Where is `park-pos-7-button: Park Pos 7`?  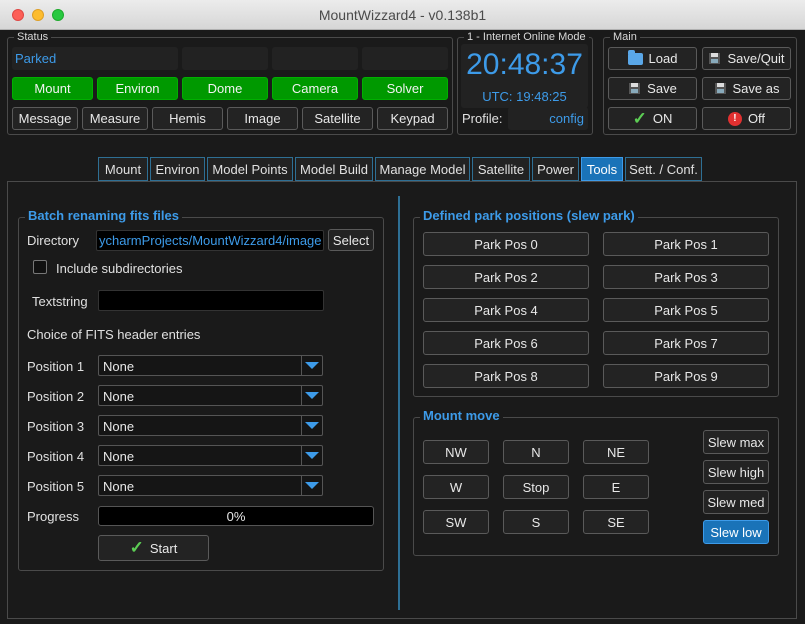
park-pos-7-button: Park Pos 7 is located at coordinates (686, 343).